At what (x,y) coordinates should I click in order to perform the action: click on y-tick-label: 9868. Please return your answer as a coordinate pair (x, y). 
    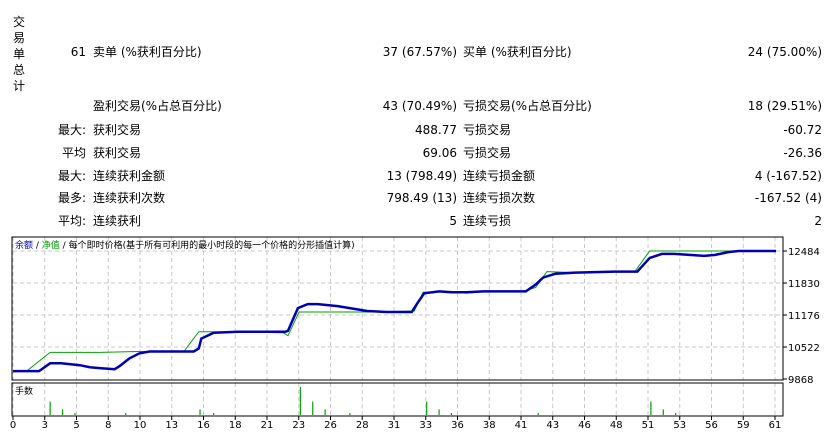
    Looking at the image, I should click on (800, 380).